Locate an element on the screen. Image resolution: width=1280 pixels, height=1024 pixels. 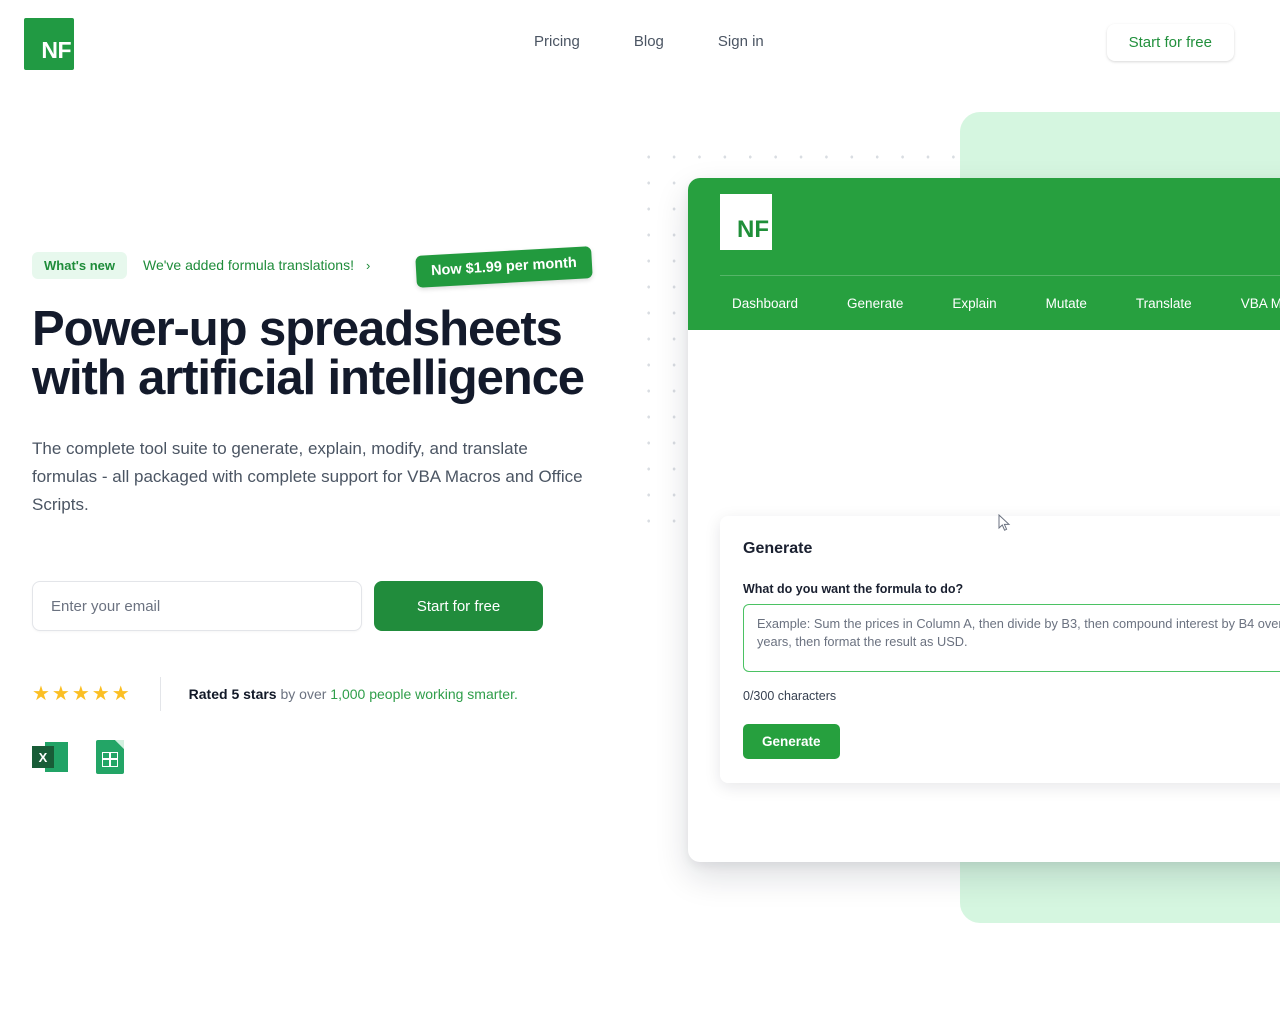
generate-submit-button: Generate is located at coordinates (791, 741).